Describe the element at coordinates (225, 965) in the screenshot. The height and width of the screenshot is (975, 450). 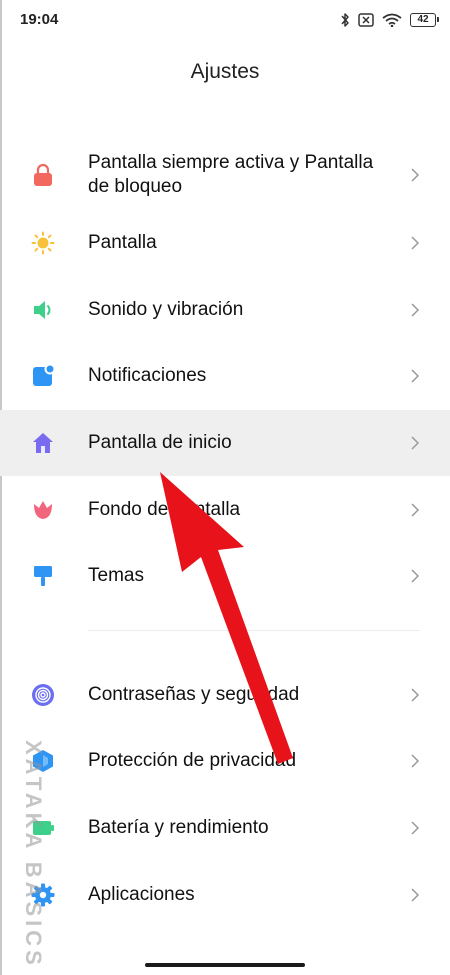
I see `home-indicator` at that location.